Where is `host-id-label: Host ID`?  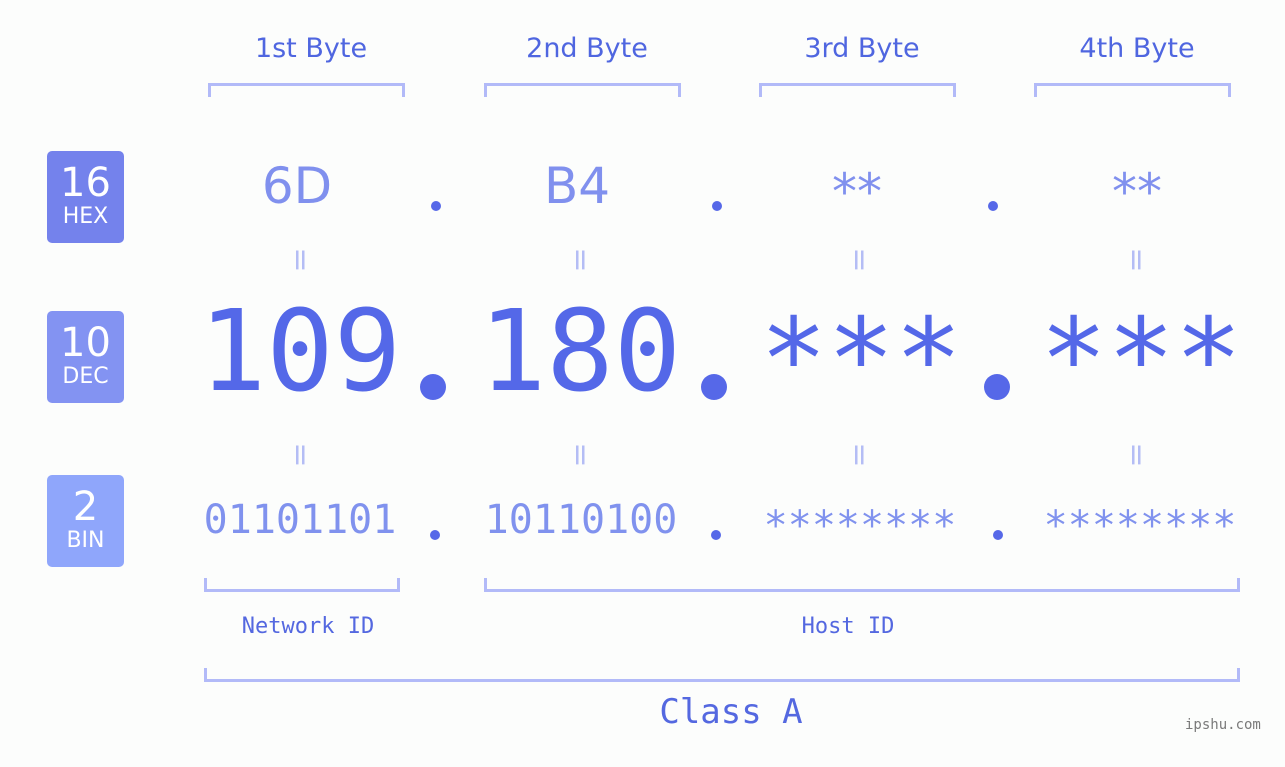 host-id-label: Host ID is located at coordinates (848, 626).